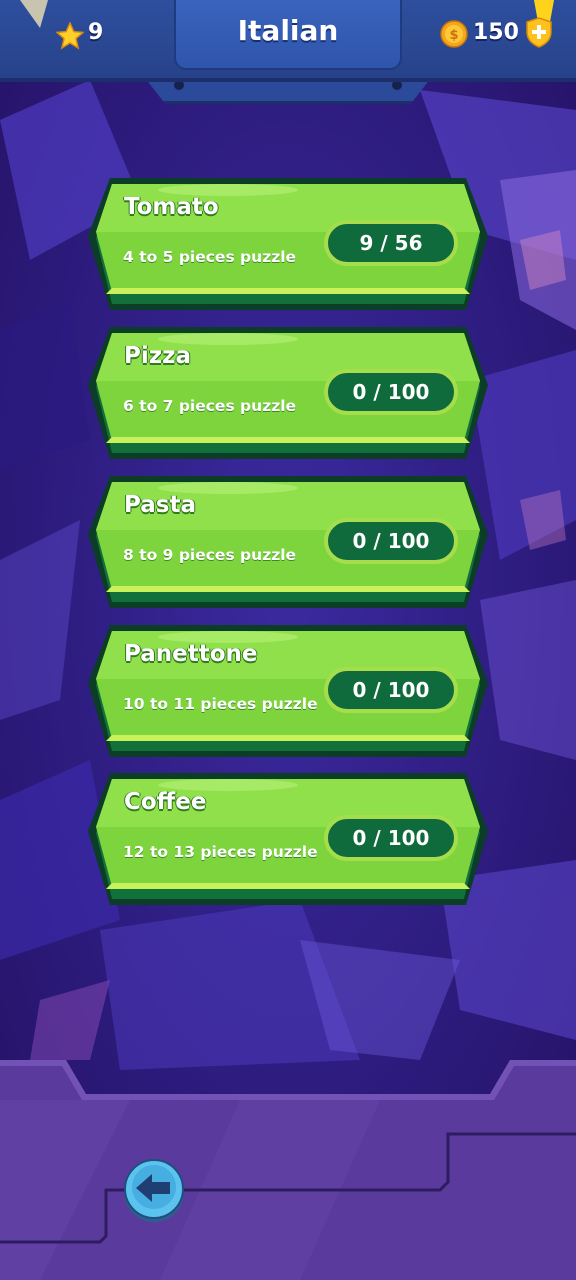  What do you see at coordinates (288, 393) in the screenshot?
I see `level-card-pizza: Pizza 6 to 7 pieces puzzle 0 / 100` at bounding box center [288, 393].